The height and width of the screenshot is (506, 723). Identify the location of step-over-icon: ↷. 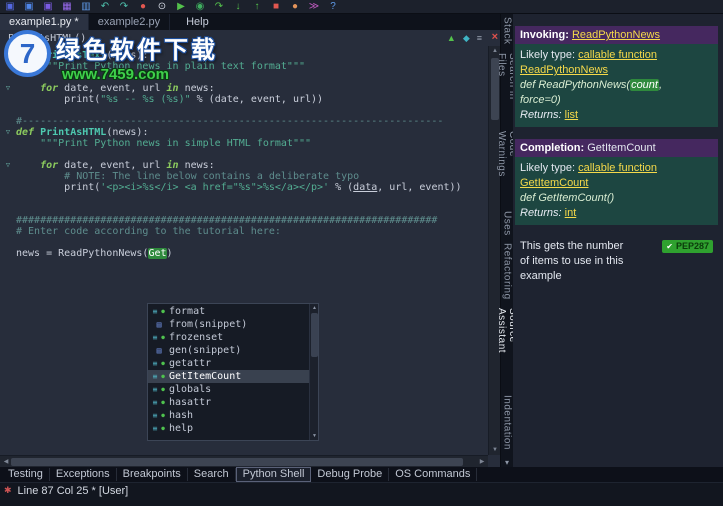
(219, 7).